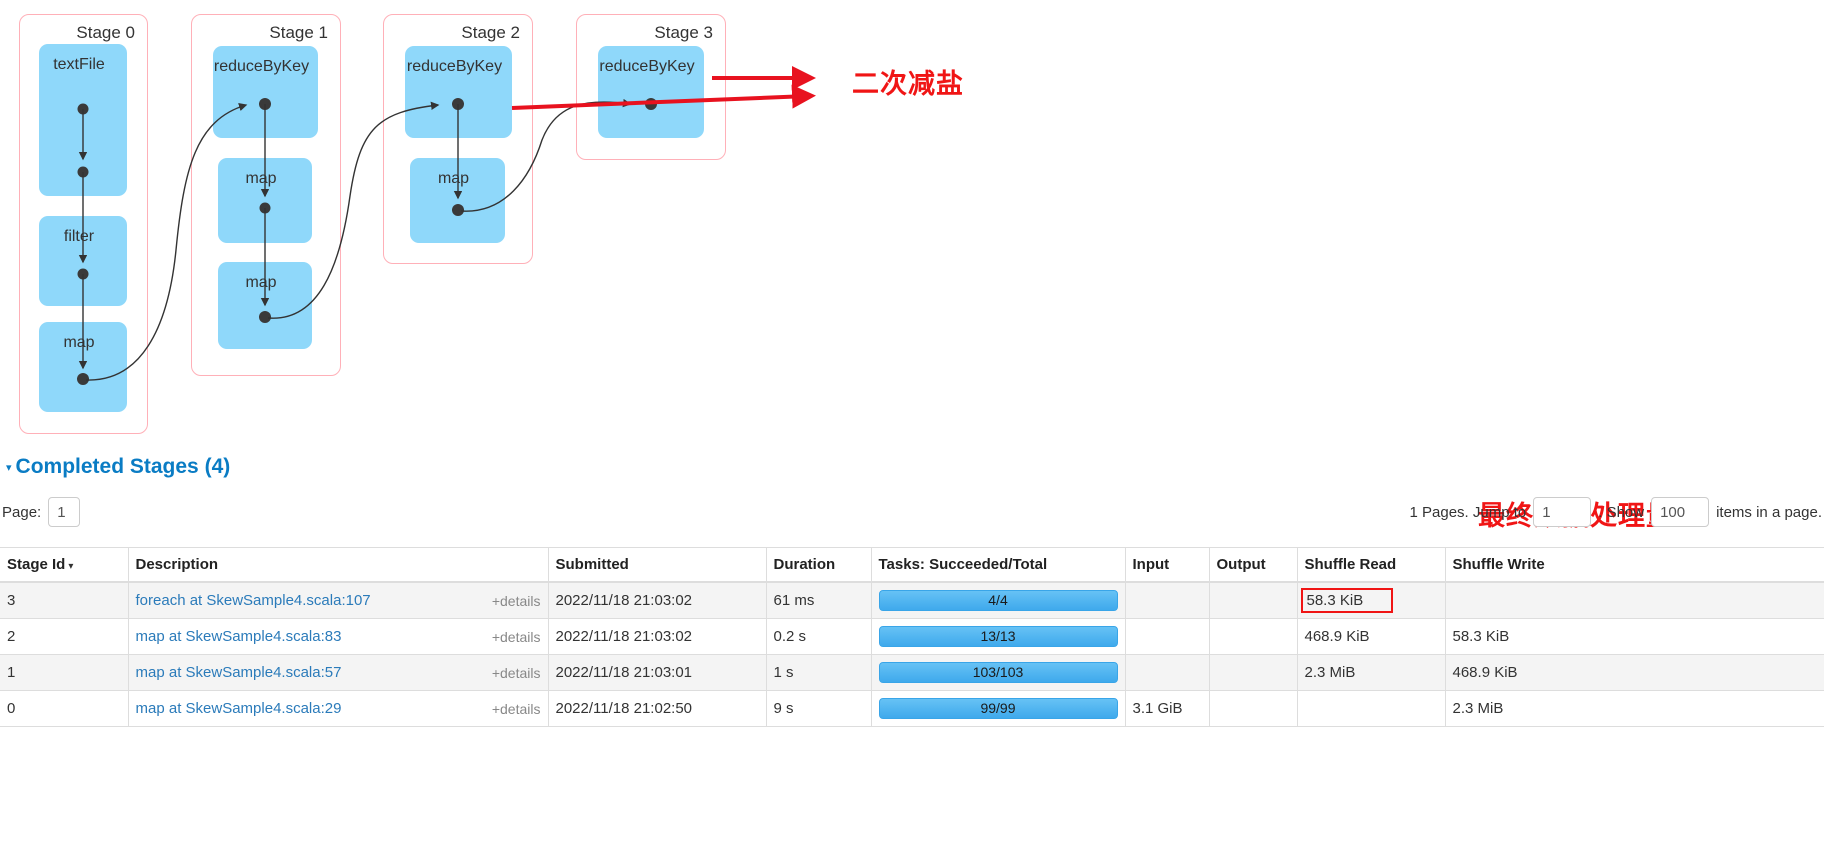 Image resolution: width=1824 pixels, height=847 pixels. I want to click on rdd-node-map-s2: map, so click(457, 200).